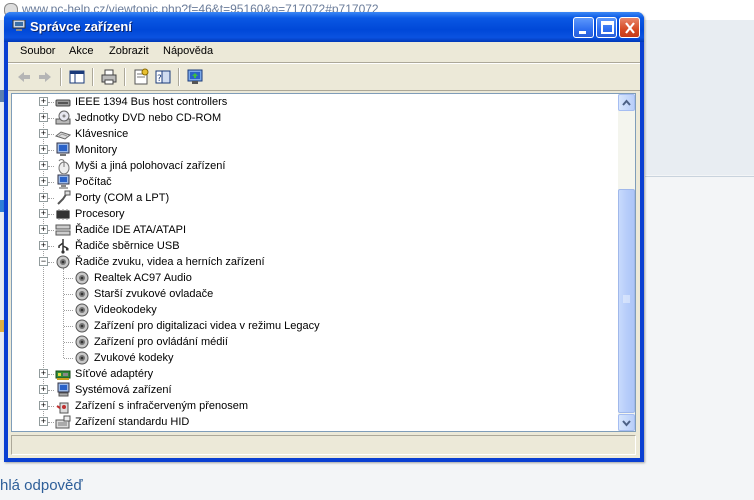 This screenshot has width=754, height=500. What do you see at coordinates (117, 246) in the screenshot?
I see `tree-category: Řadiče sběrnice USB` at bounding box center [117, 246].